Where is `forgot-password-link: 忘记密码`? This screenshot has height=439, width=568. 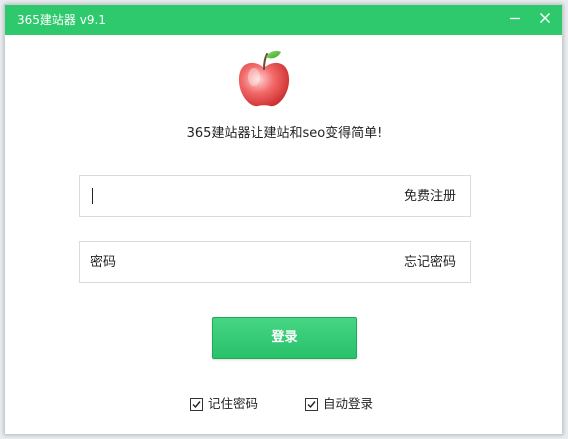
forgot-password-link: 忘记密码 is located at coordinates (430, 263).